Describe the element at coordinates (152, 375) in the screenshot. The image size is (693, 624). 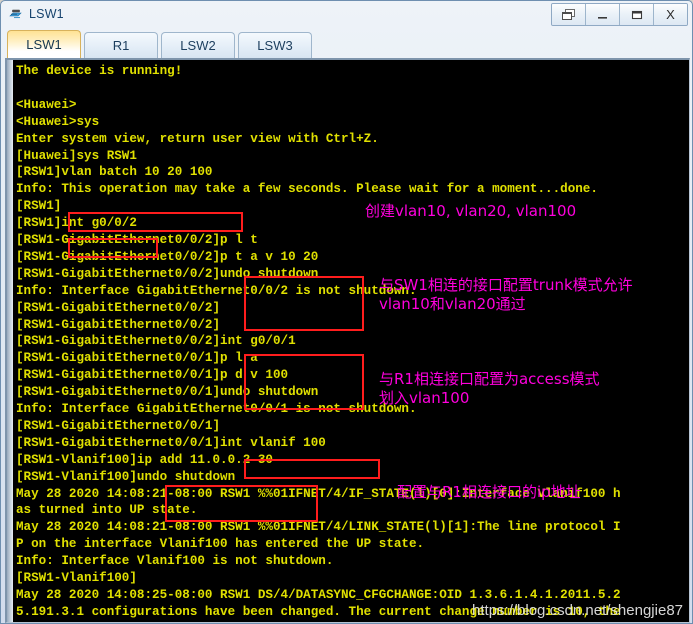
I see `terminal-line: [RSW1-GigabitEthernet0/0/1]p d v 100` at that location.